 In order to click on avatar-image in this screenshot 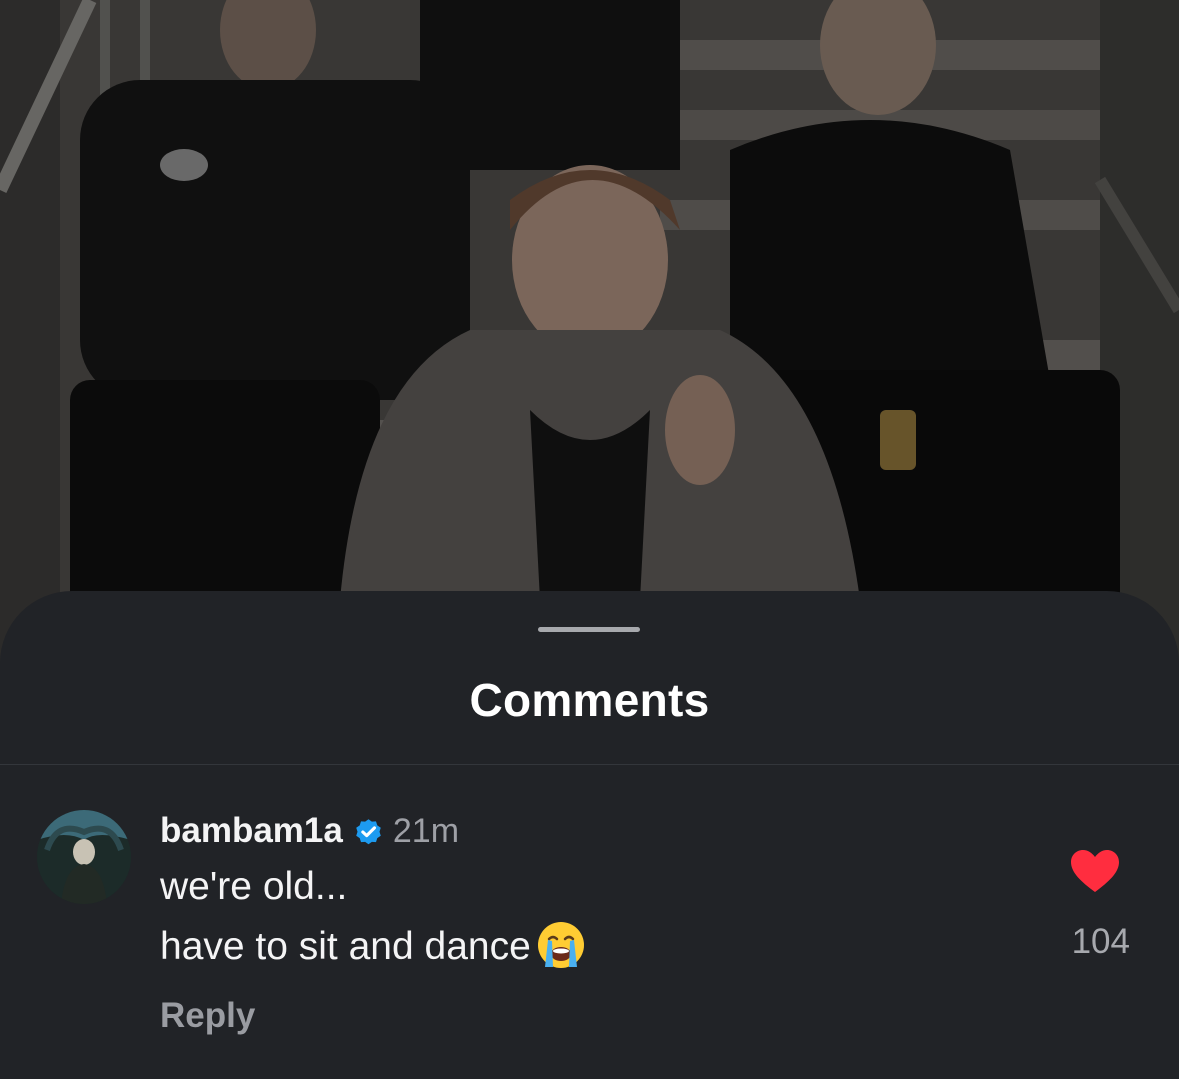, I will do `click(84, 857)`.